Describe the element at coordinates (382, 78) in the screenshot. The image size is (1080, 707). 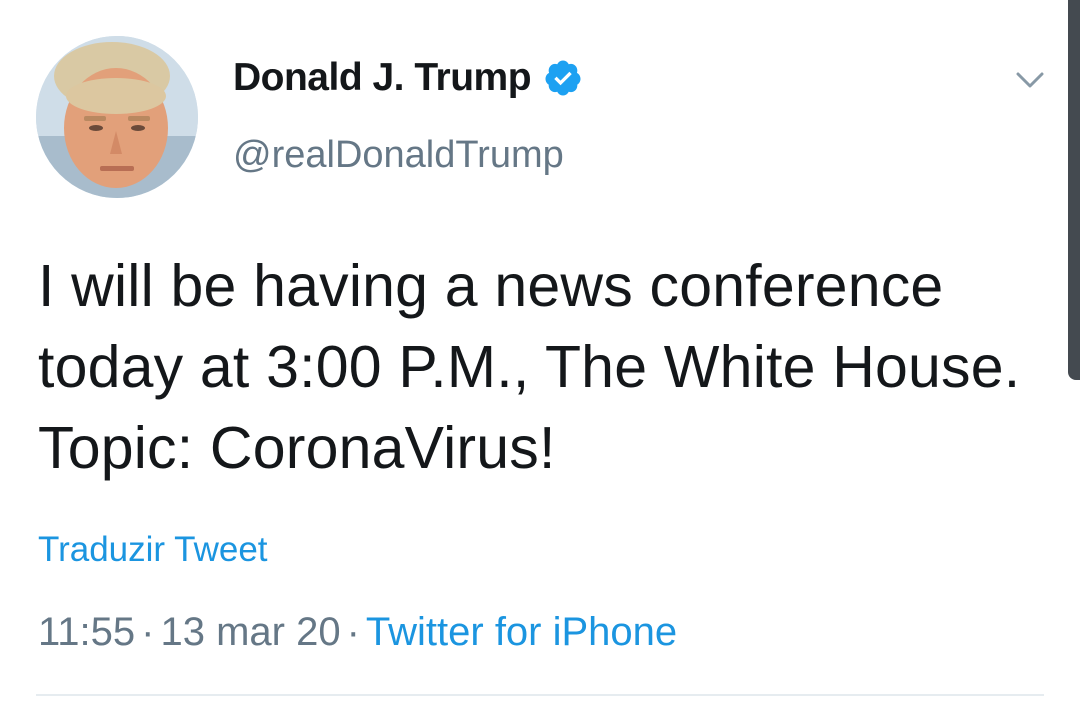
I see `author-display-name: Donald J. Trump` at that location.